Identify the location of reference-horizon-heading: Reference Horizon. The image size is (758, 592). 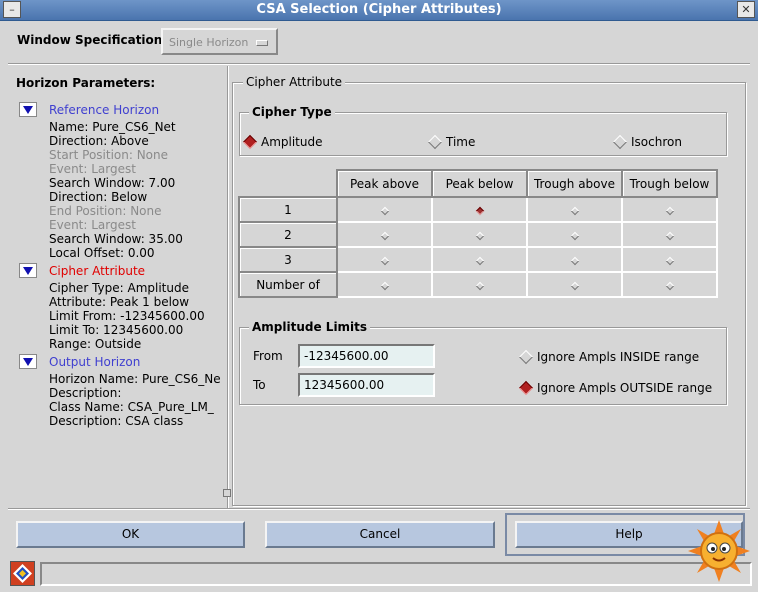
(104, 110).